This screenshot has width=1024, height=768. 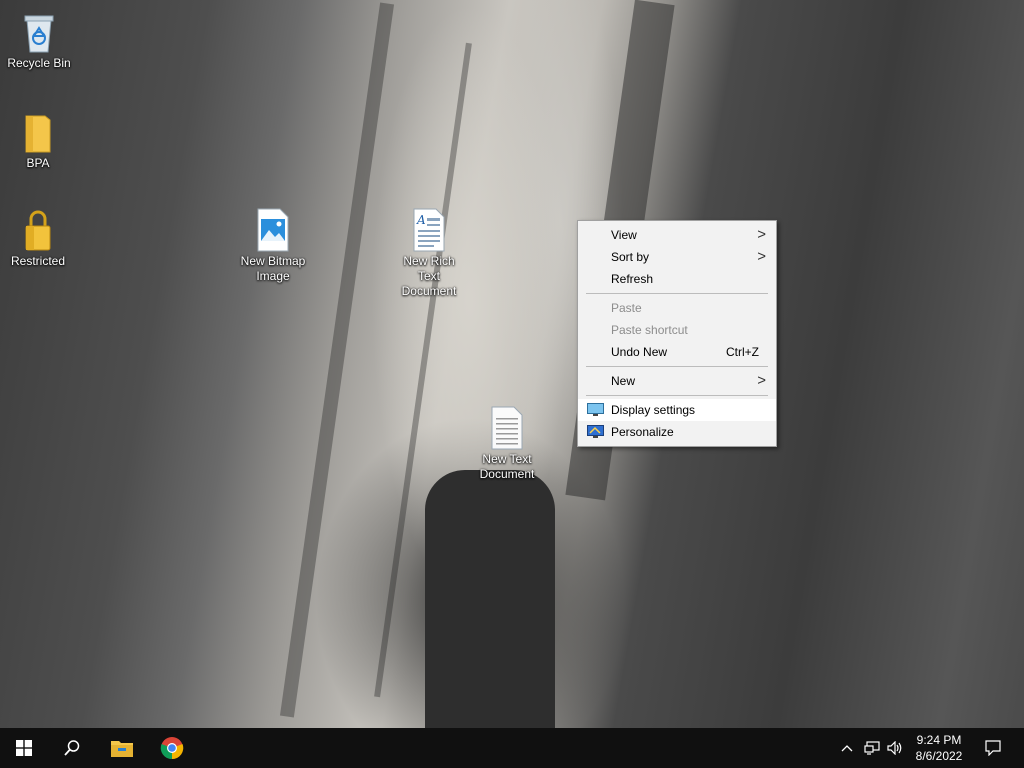 What do you see at coordinates (623, 381) in the screenshot?
I see `menu-item-label: New` at bounding box center [623, 381].